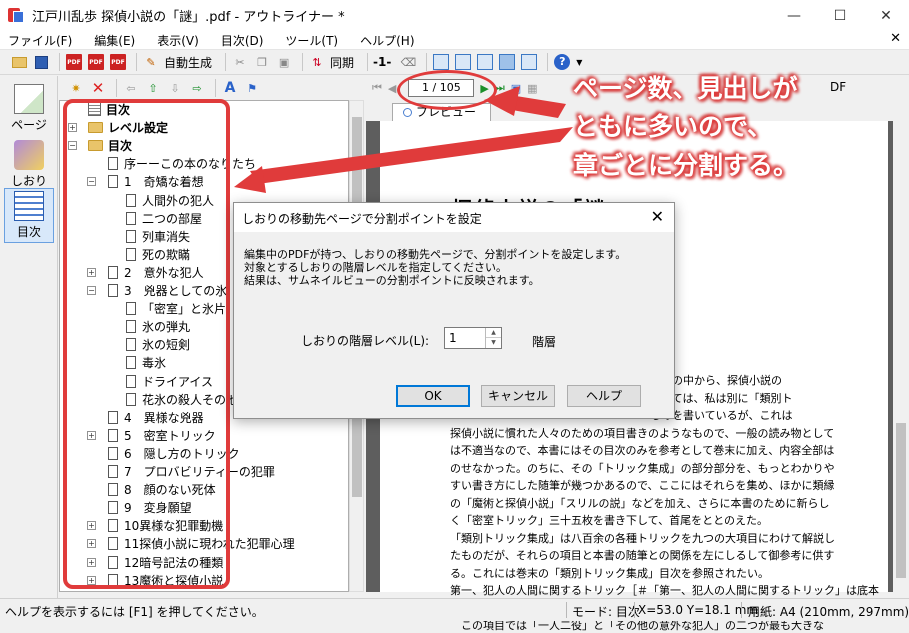  Describe the element at coordinates (657, 216) in the screenshot. I see `dialog-close-icon: ✕` at that location.